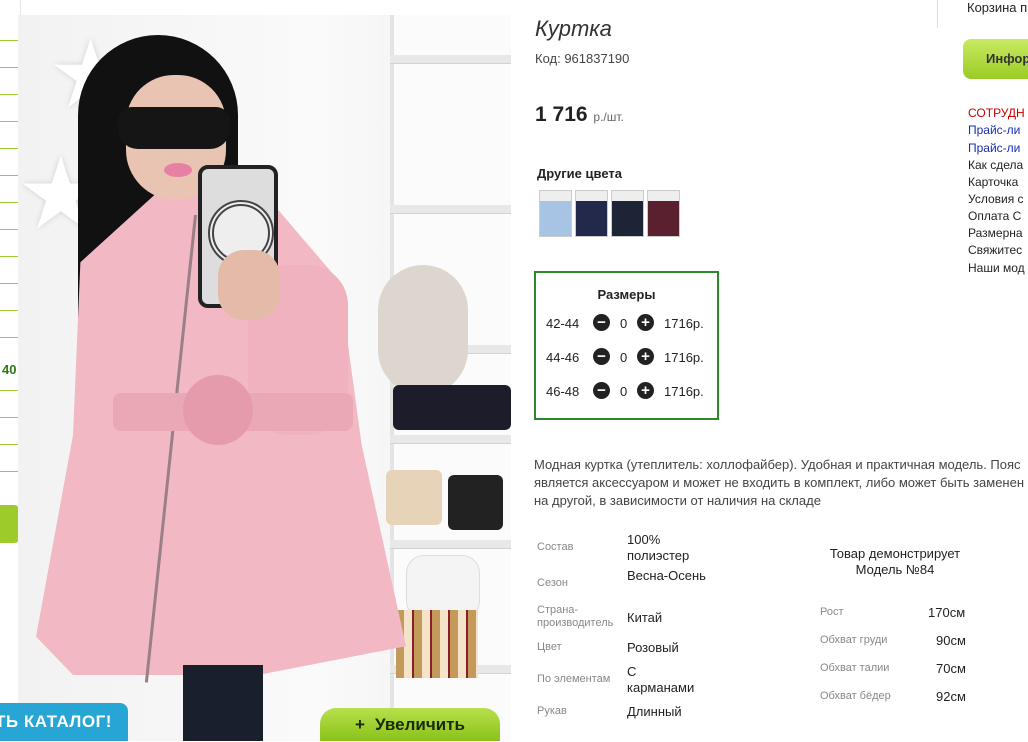 This screenshot has height=742, width=1028. What do you see at coordinates (9, 369) in the screenshot?
I see `strip-number: 40` at bounding box center [9, 369].